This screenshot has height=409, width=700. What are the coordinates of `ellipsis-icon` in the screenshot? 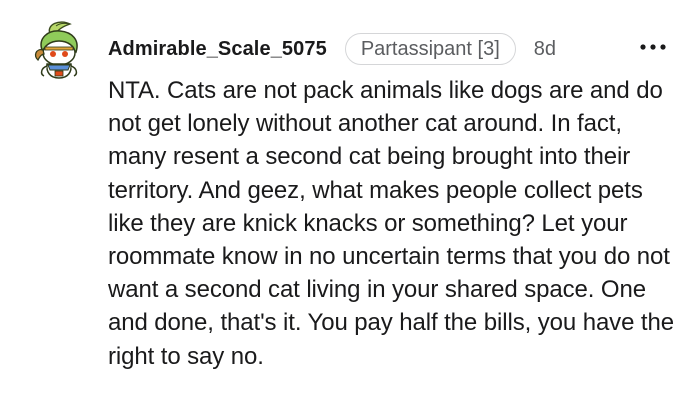 It's located at (653, 47).